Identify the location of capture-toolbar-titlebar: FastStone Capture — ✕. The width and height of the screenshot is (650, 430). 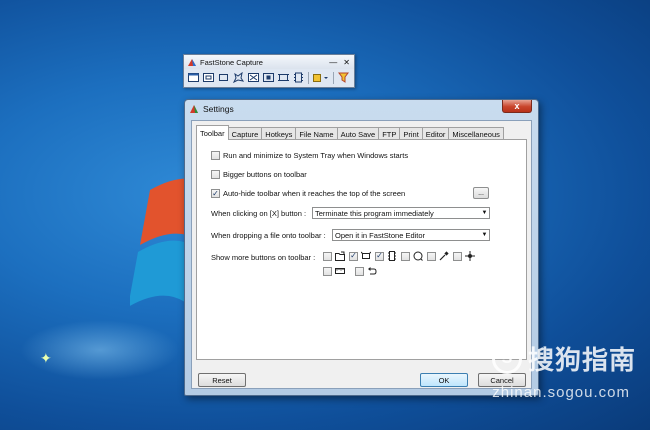
(269, 62).